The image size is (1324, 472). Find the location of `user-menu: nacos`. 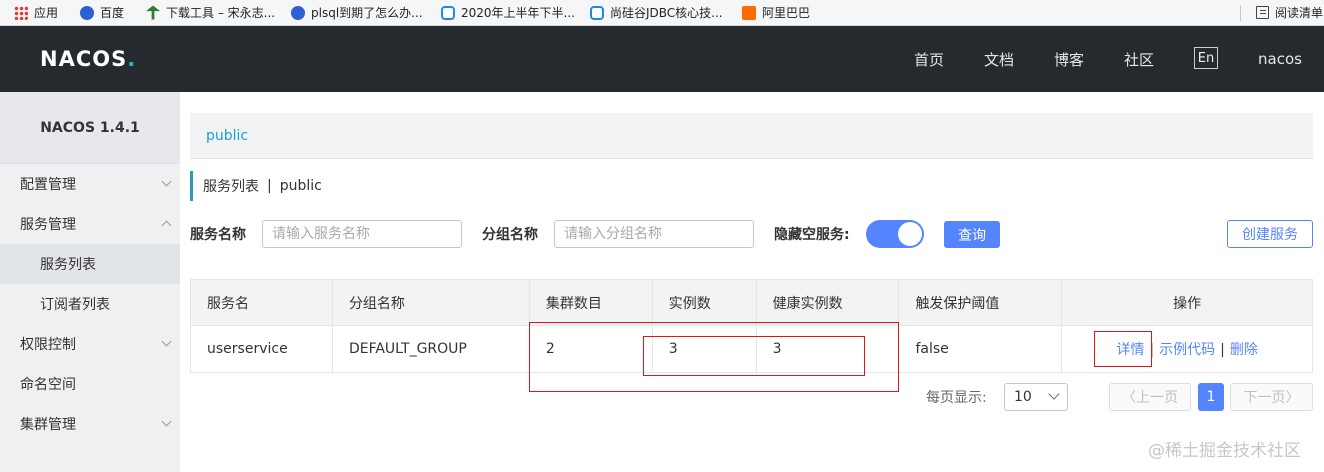

user-menu: nacos is located at coordinates (1280, 59).